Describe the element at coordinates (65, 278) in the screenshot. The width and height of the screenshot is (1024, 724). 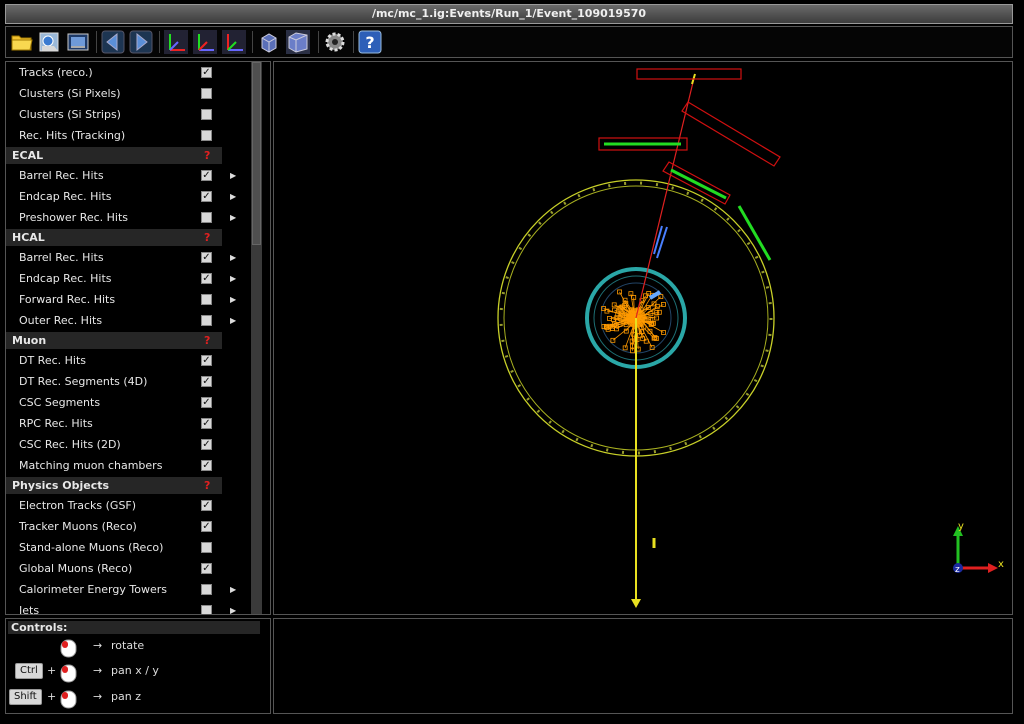
I see `collection-label: Endcap Rec. Hits` at that location.